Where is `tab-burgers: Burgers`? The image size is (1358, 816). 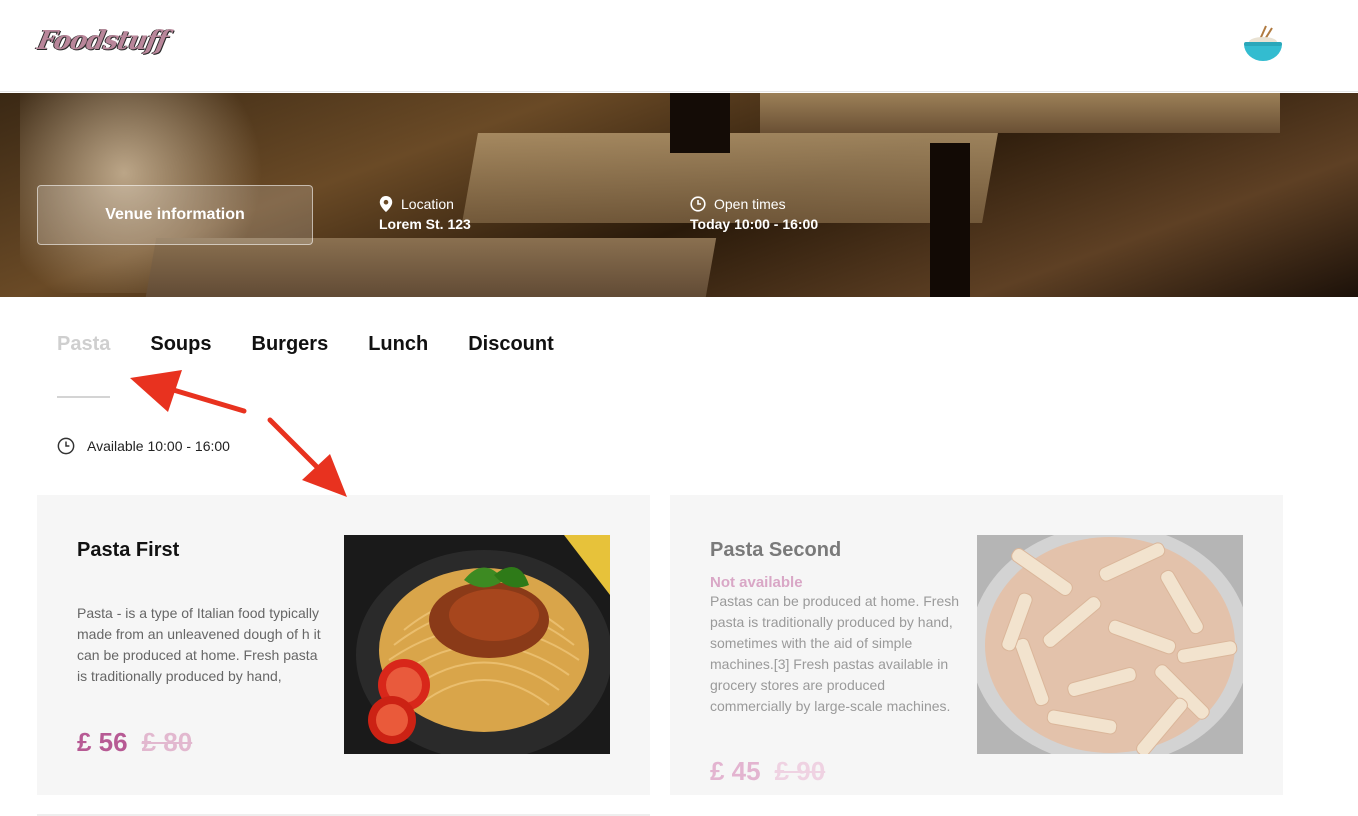 tab-burgers: Burgers is located at coordinates (290, 365).